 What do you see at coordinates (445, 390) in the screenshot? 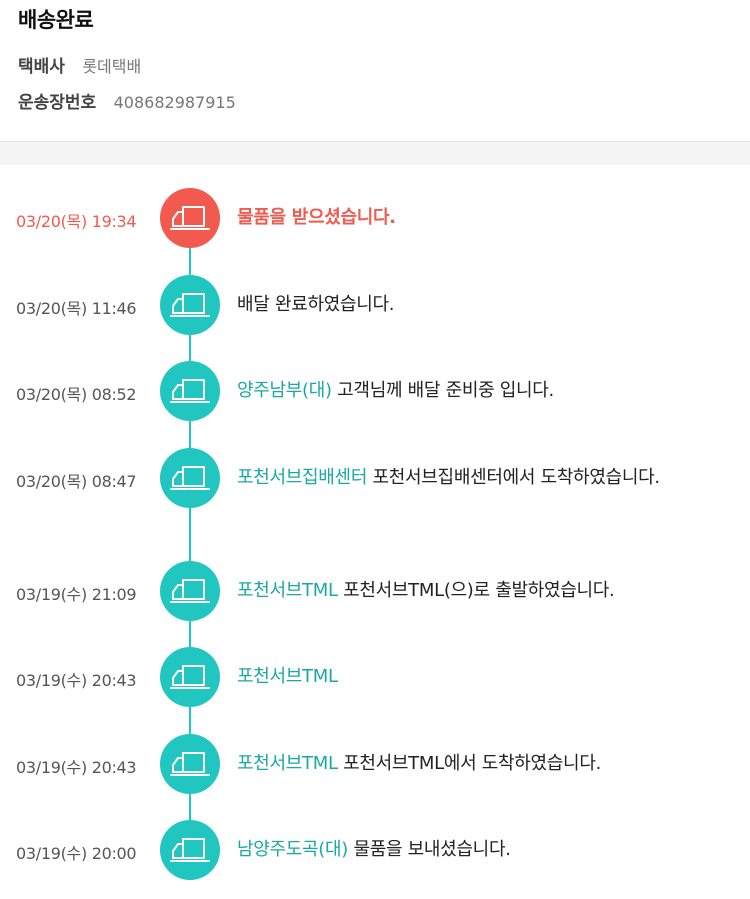
I see `event-description: 고객님께 배달 준비중 입니다.` at bounding box center [445, 390].